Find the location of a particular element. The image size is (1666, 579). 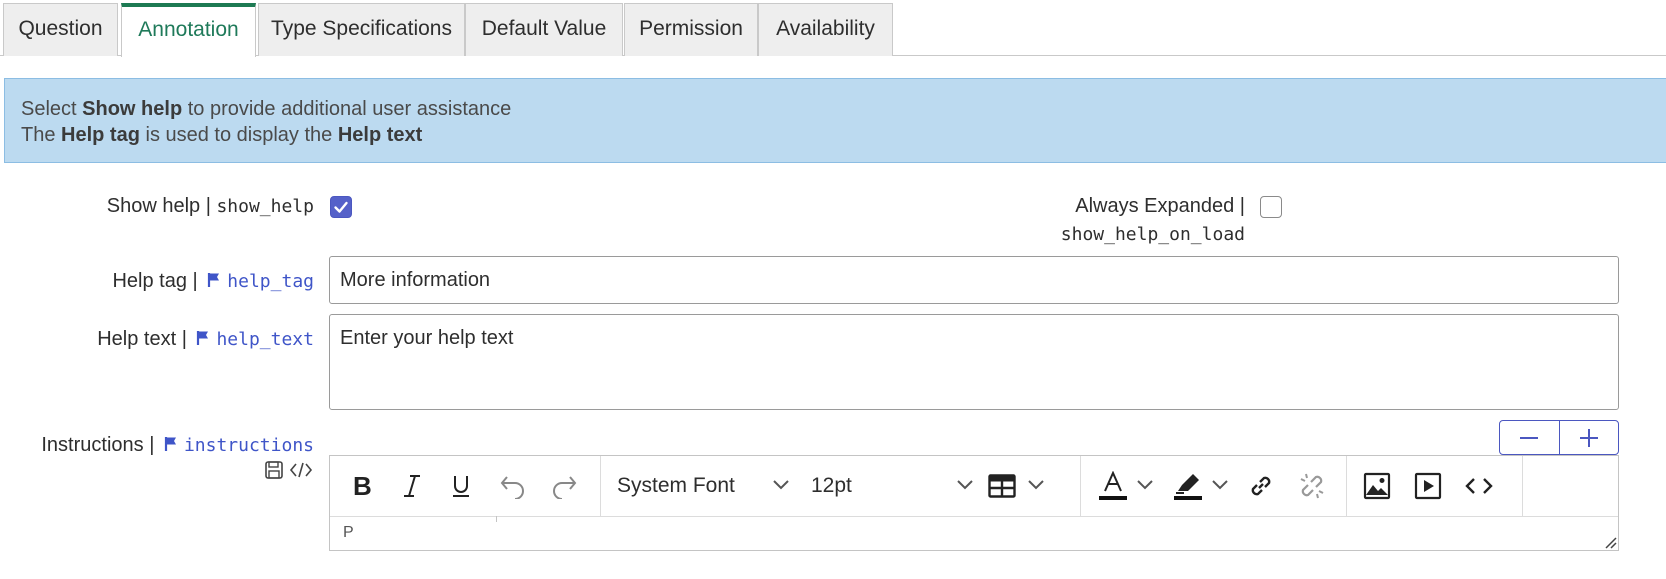

font-family-select: System Font is located at coordinates (676, 486).